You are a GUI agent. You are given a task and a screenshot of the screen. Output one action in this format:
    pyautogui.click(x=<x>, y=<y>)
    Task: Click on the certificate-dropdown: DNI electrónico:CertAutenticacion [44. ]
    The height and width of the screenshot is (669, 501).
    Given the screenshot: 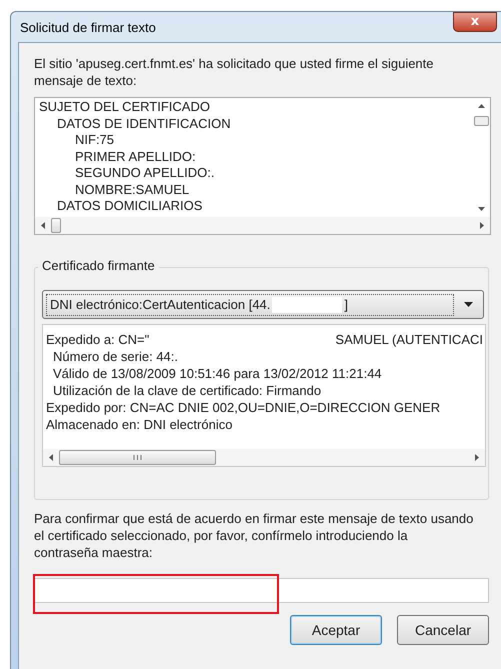 What is the action you would take?
    pyautogui.click(x=263, y=304)
    